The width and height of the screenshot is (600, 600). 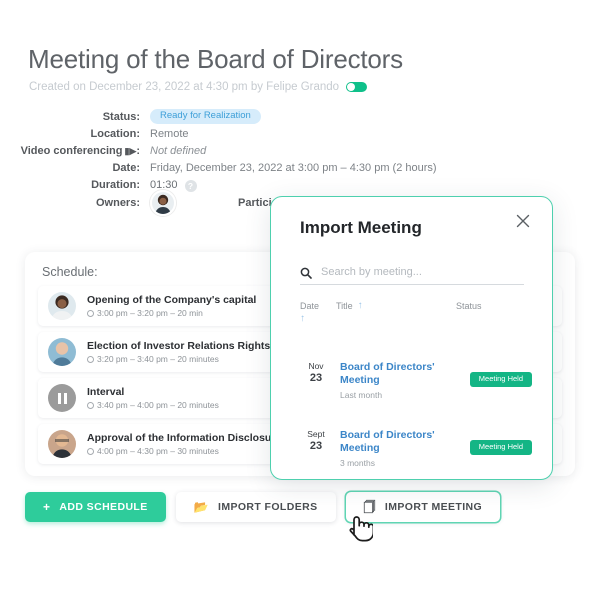 What do you see at coordinates (255, 203) in the screenshot?
I see `participants-label: Partici` at bounding box center [255, 203].